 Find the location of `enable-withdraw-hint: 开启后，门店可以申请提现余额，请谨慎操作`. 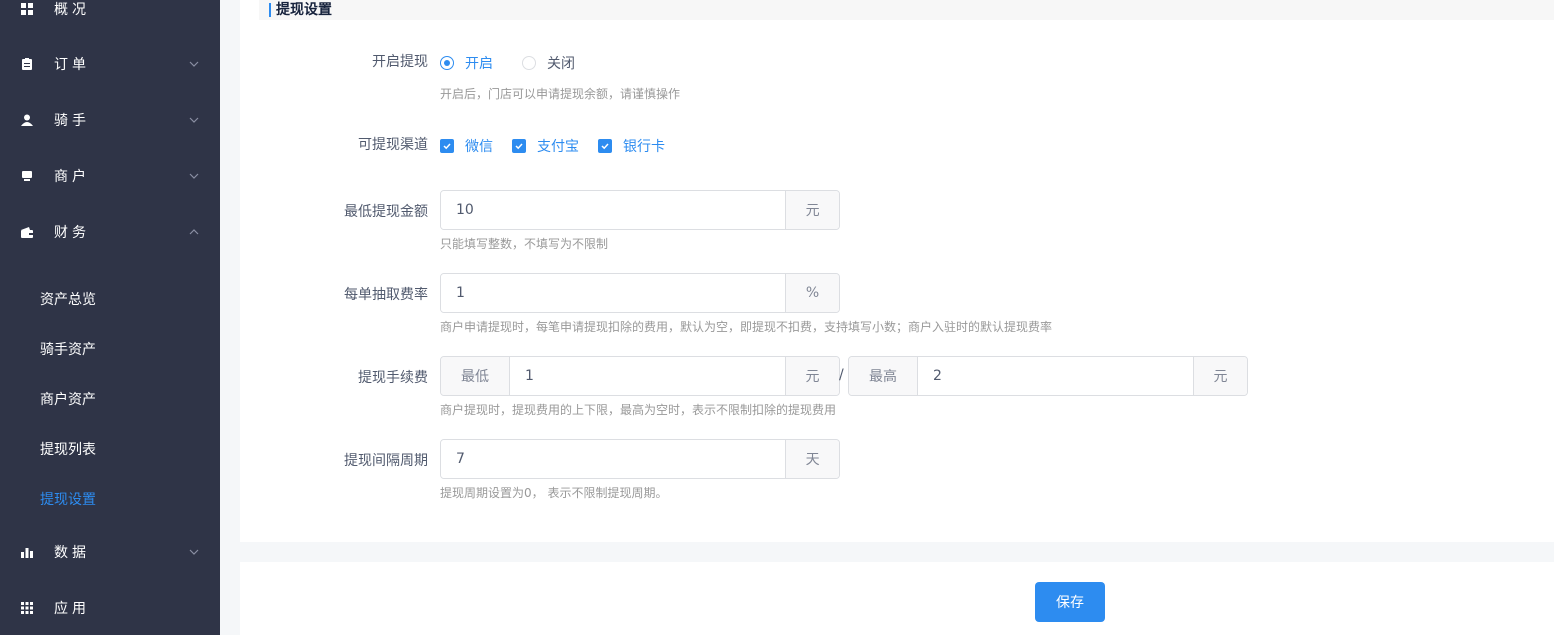

enable-withdraw-hint: 开启后，门店可以申请提现余额，请谨慎操作 is located at coordinates (560, 94).